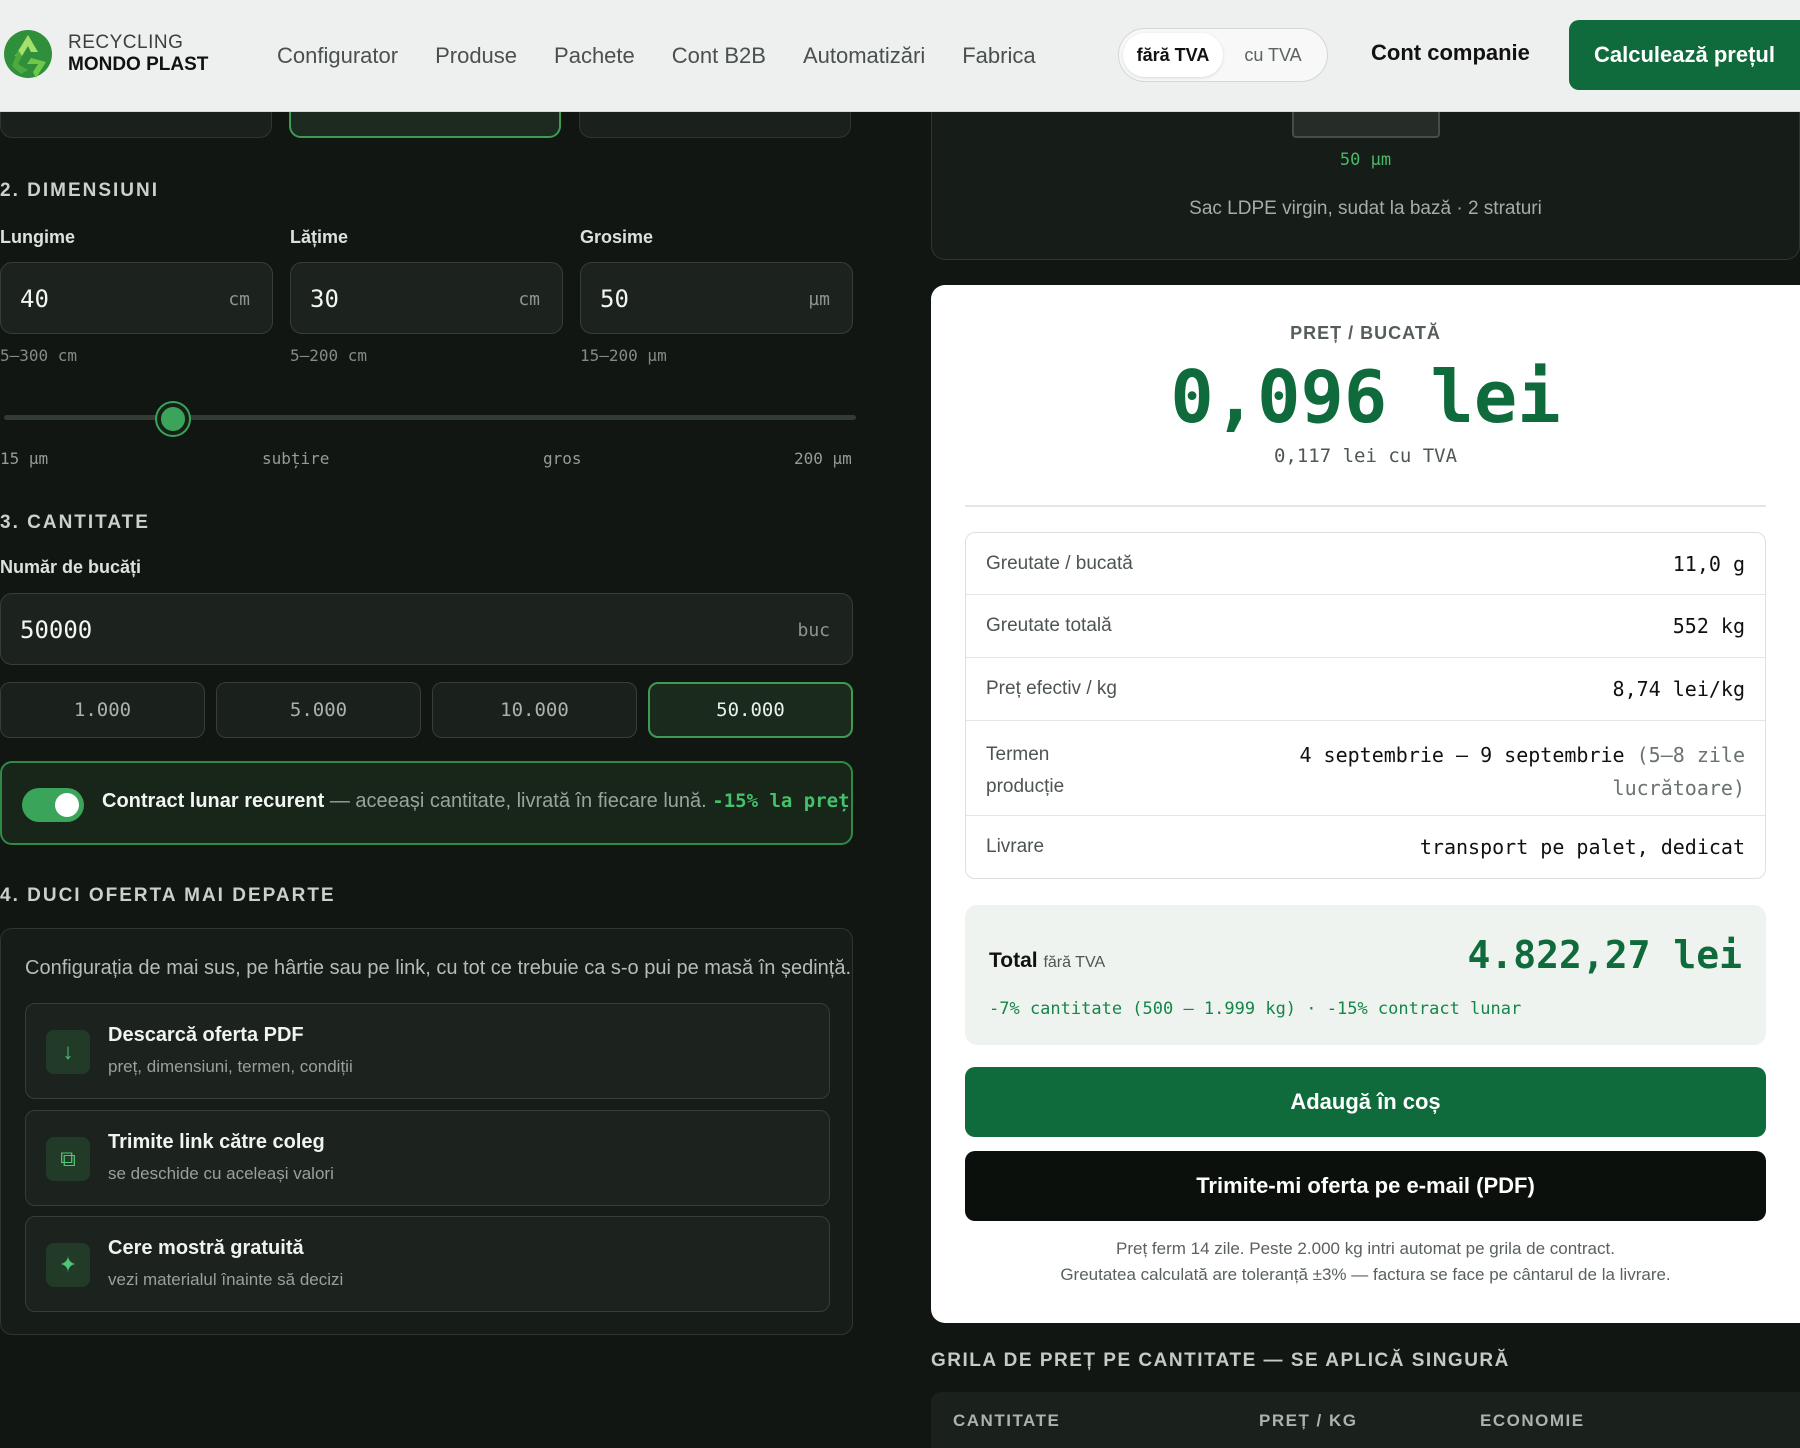 This screenshot has height=1448, width=1800. Describe the element at coordinates (750, 710) in the screenshot. I see `quantity-preset-50000: 50.000` at that location.